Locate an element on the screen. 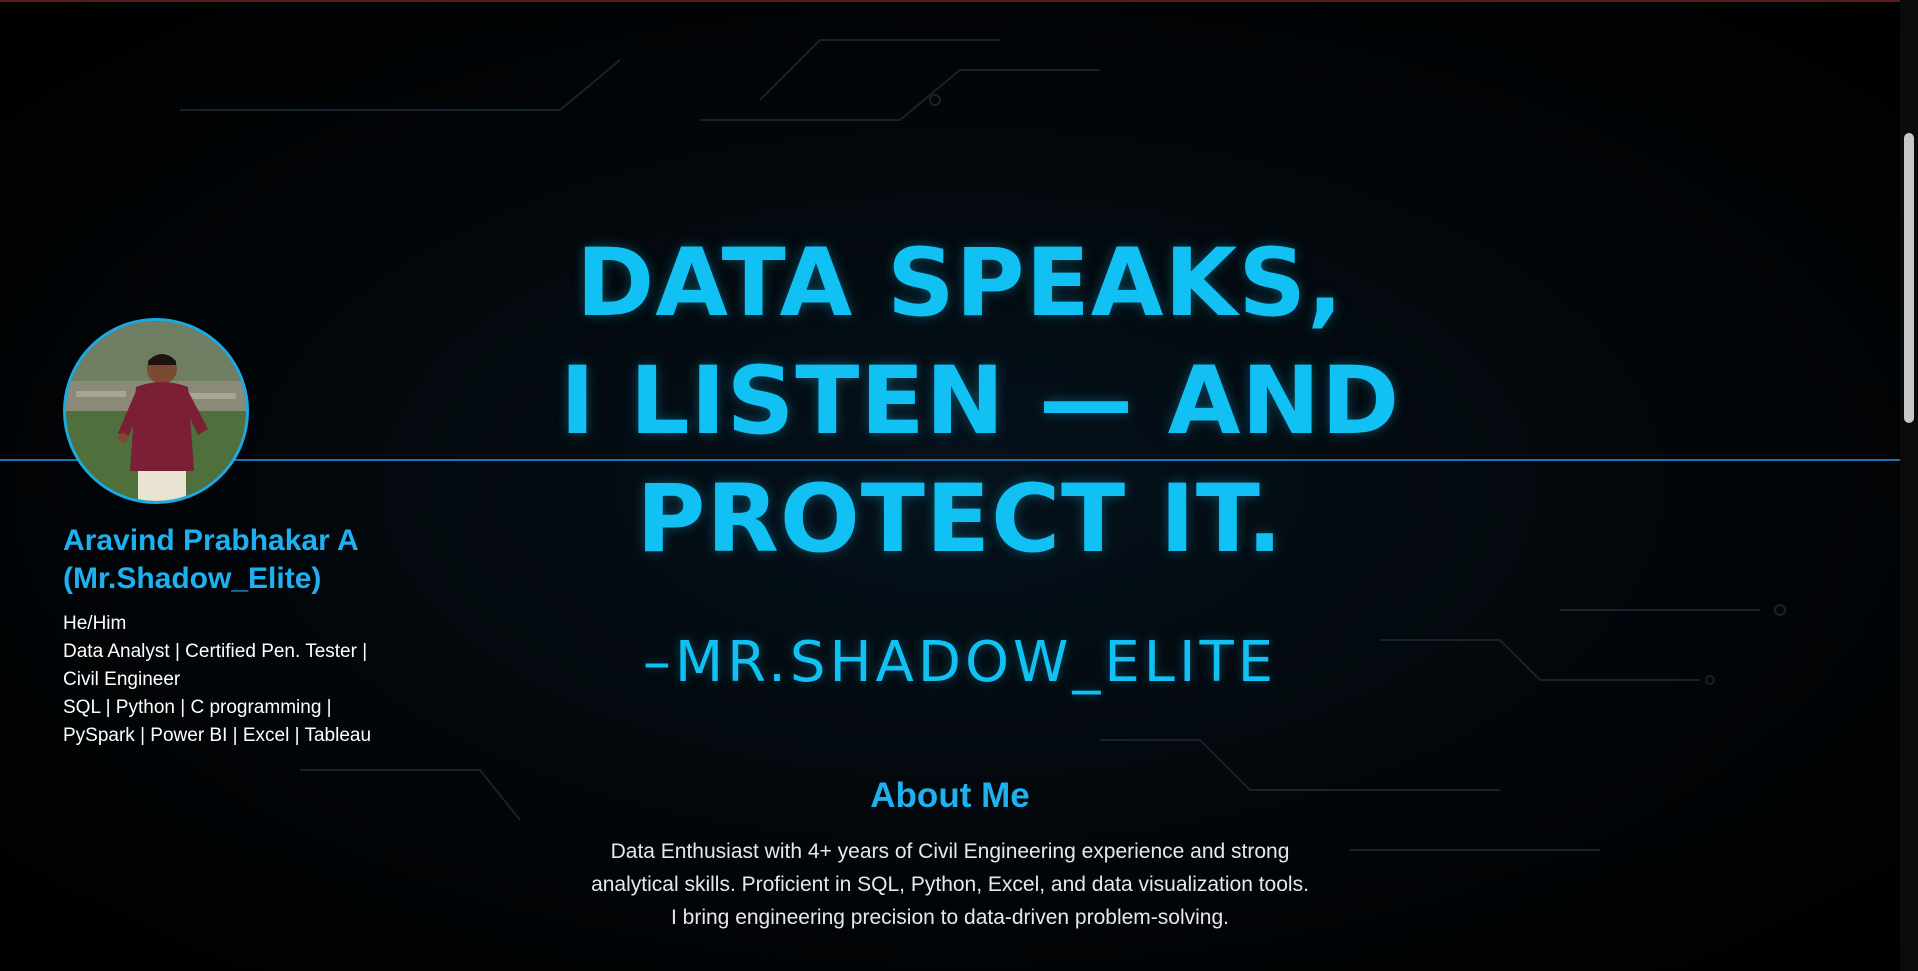 This screenshot has width=1918, height=971. page-scrollbar is located at coordinates (1909, 485).